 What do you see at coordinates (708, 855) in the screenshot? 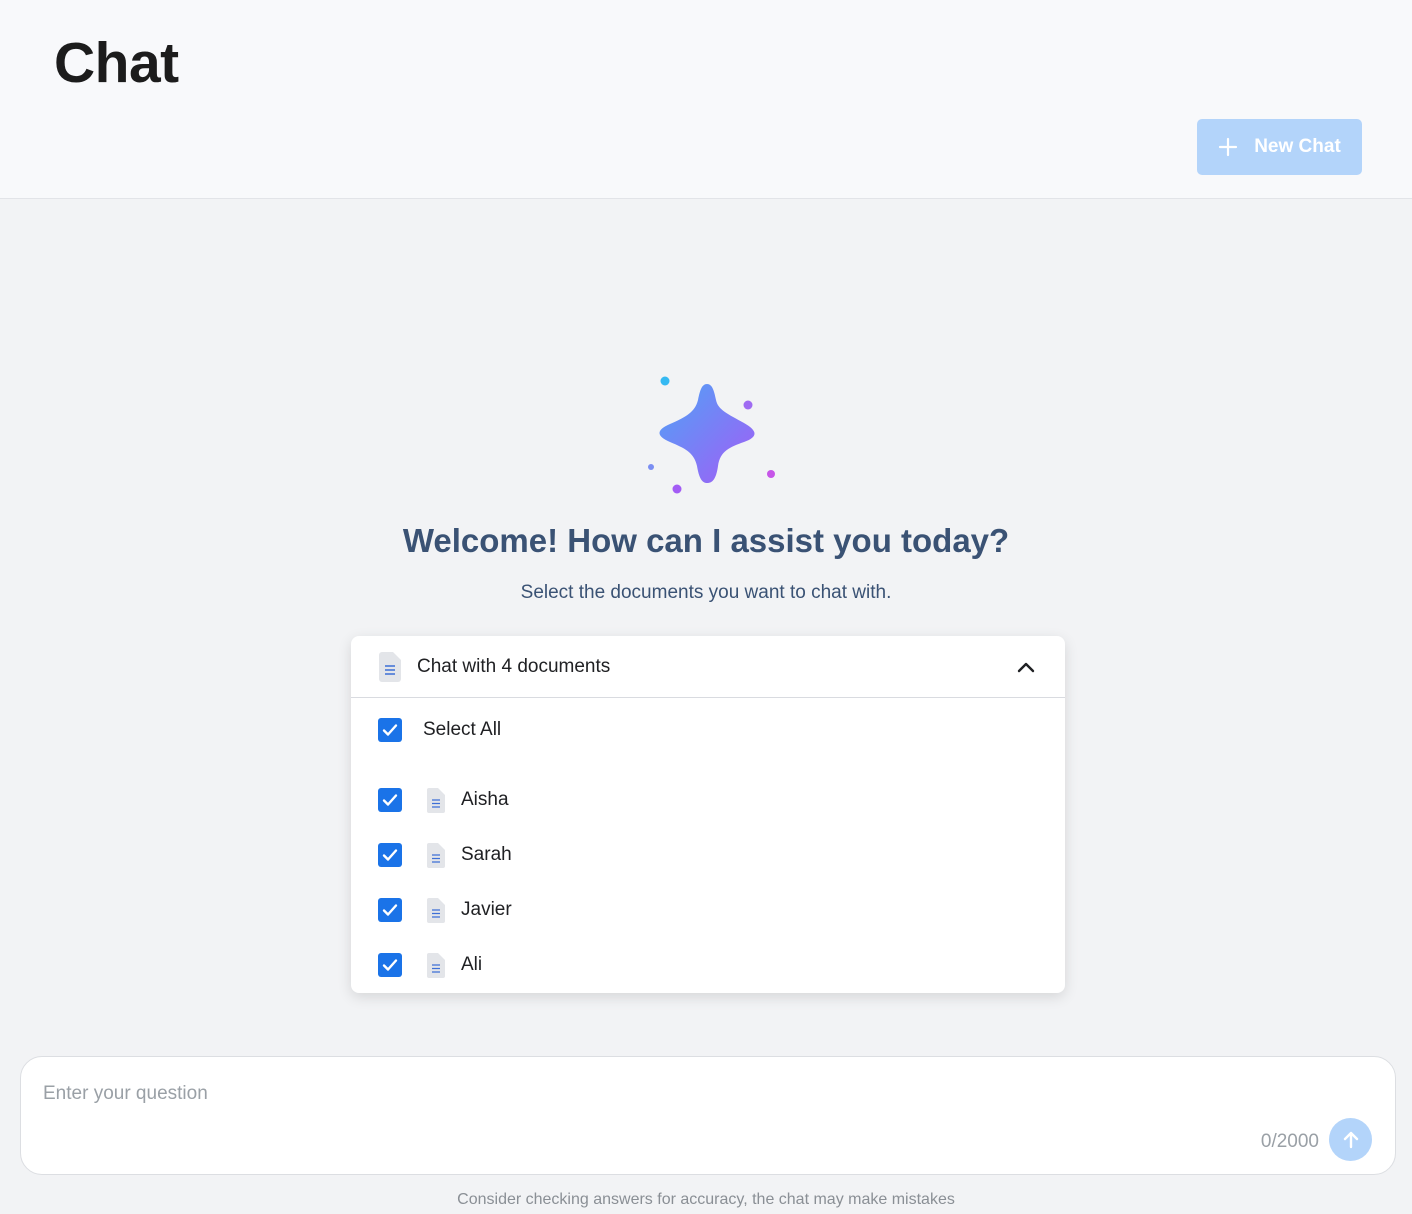
I see `document-option: Sarah` at bounding box center [708, 855].